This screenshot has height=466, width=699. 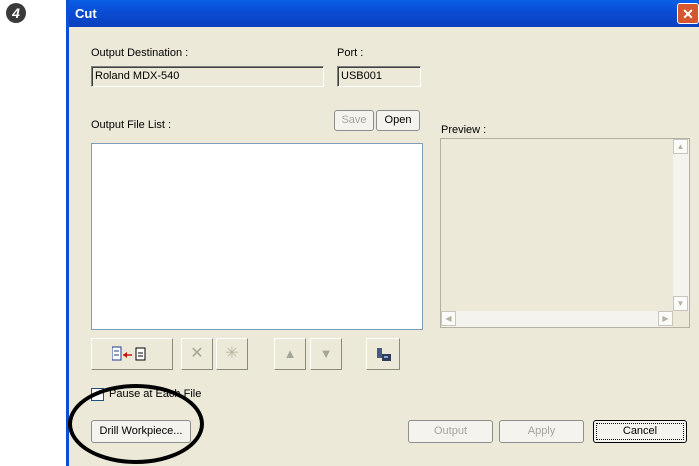 What do you see at coordinates (541, 431) in the screenshot?
I see `apply-button: Apply` at bounding box center [541, 431].